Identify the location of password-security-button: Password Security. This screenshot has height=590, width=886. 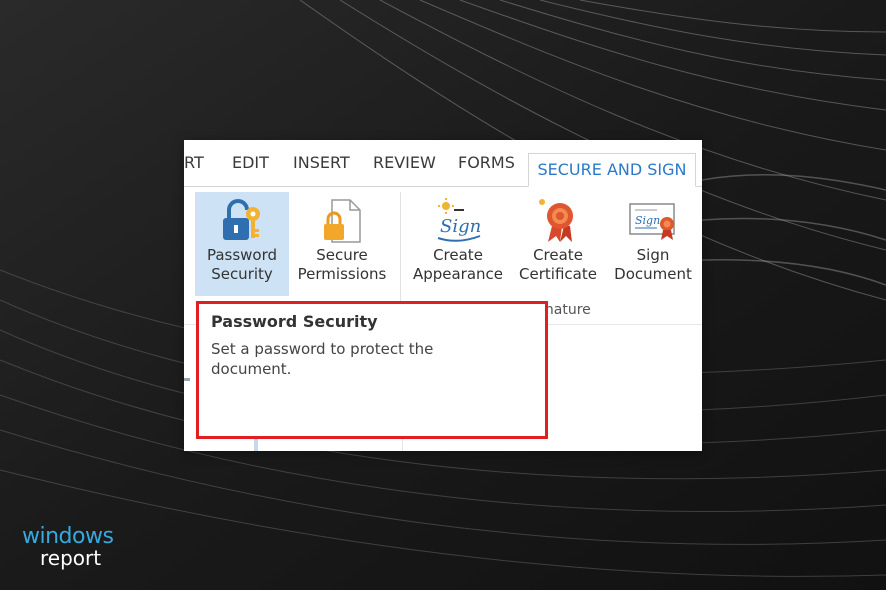
(242, 244).